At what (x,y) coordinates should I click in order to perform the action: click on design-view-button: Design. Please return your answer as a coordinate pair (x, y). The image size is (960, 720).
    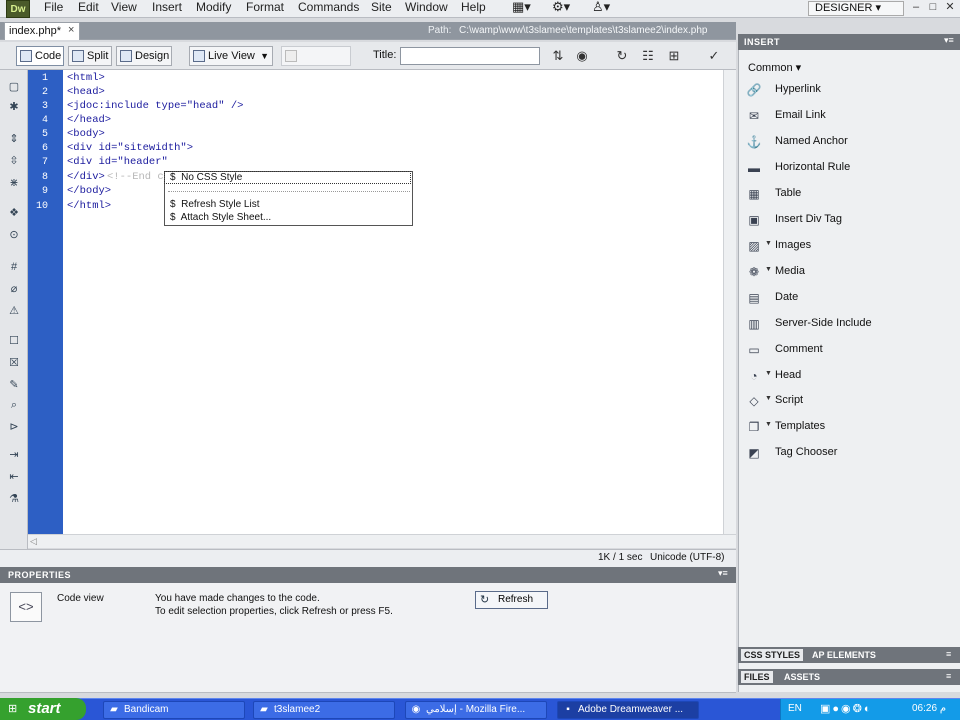
    Looking at the image, I should click on (144, 56).